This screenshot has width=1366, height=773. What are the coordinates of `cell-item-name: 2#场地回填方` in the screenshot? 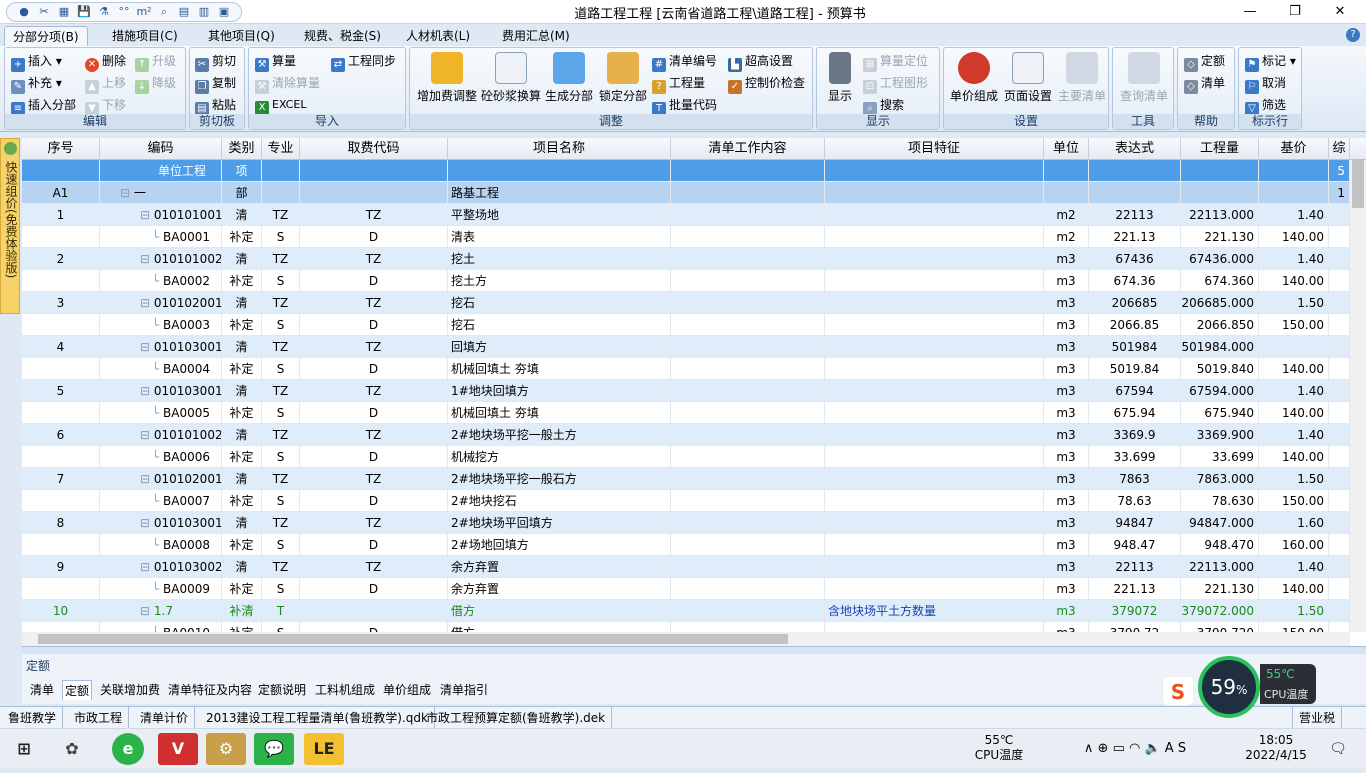 It's located at (559, 545).